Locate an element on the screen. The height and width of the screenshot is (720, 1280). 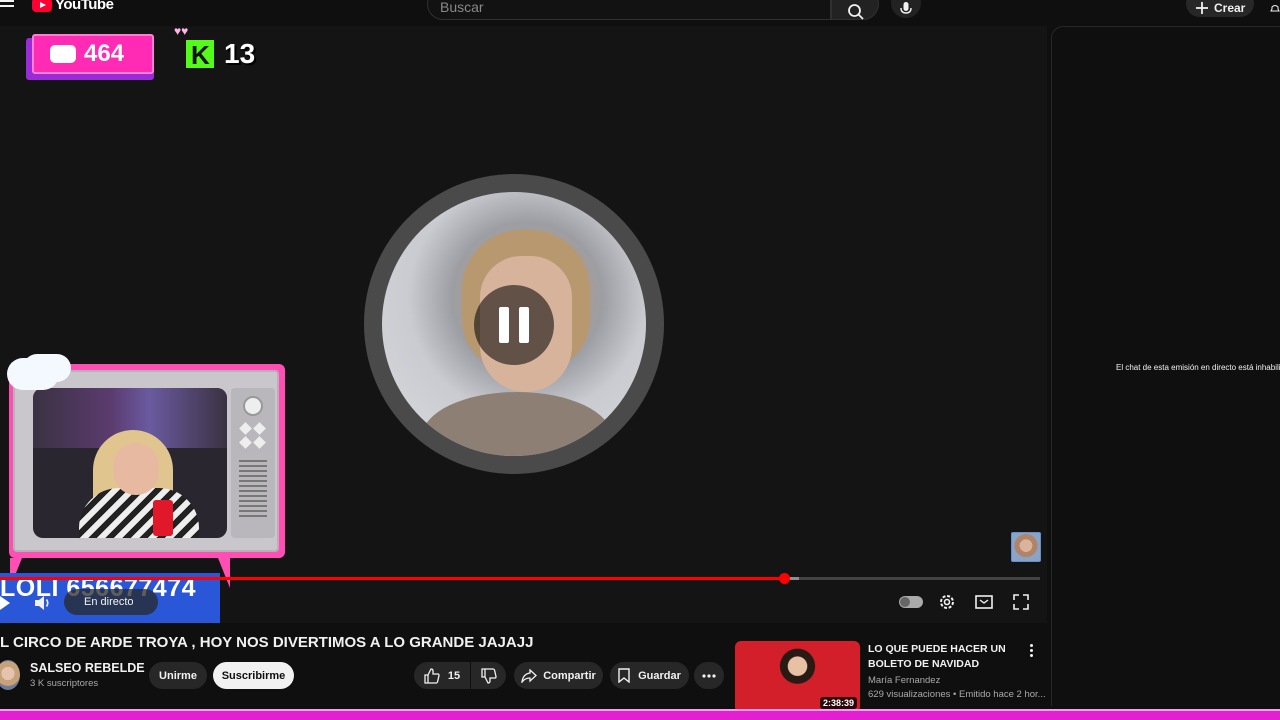
search-box is located at coordinates (629, 10).